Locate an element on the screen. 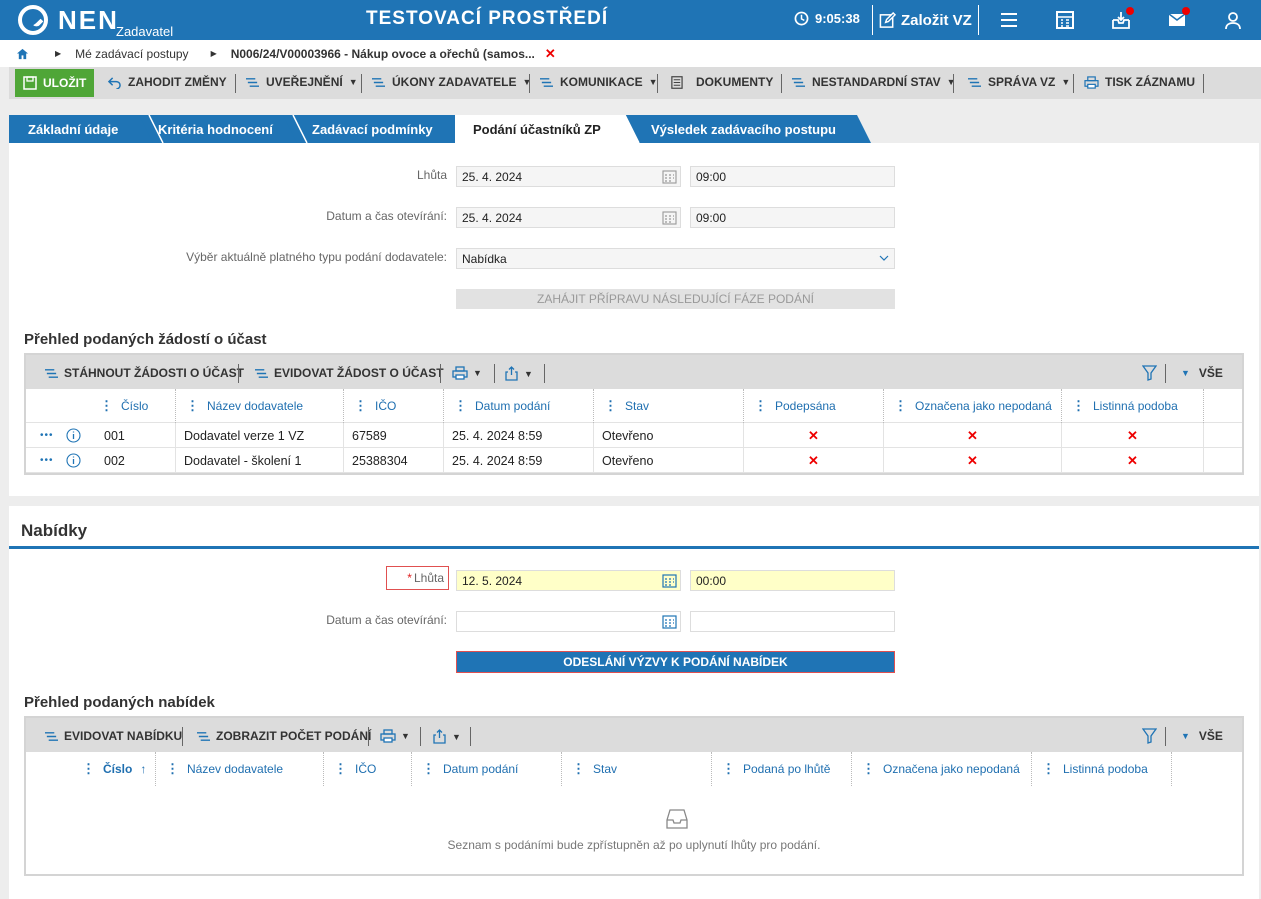 Image resolution: width=1261 pixels, height=899 pixels. column-header-number: ⋮ Číslo is located at coordinates (133, 406).